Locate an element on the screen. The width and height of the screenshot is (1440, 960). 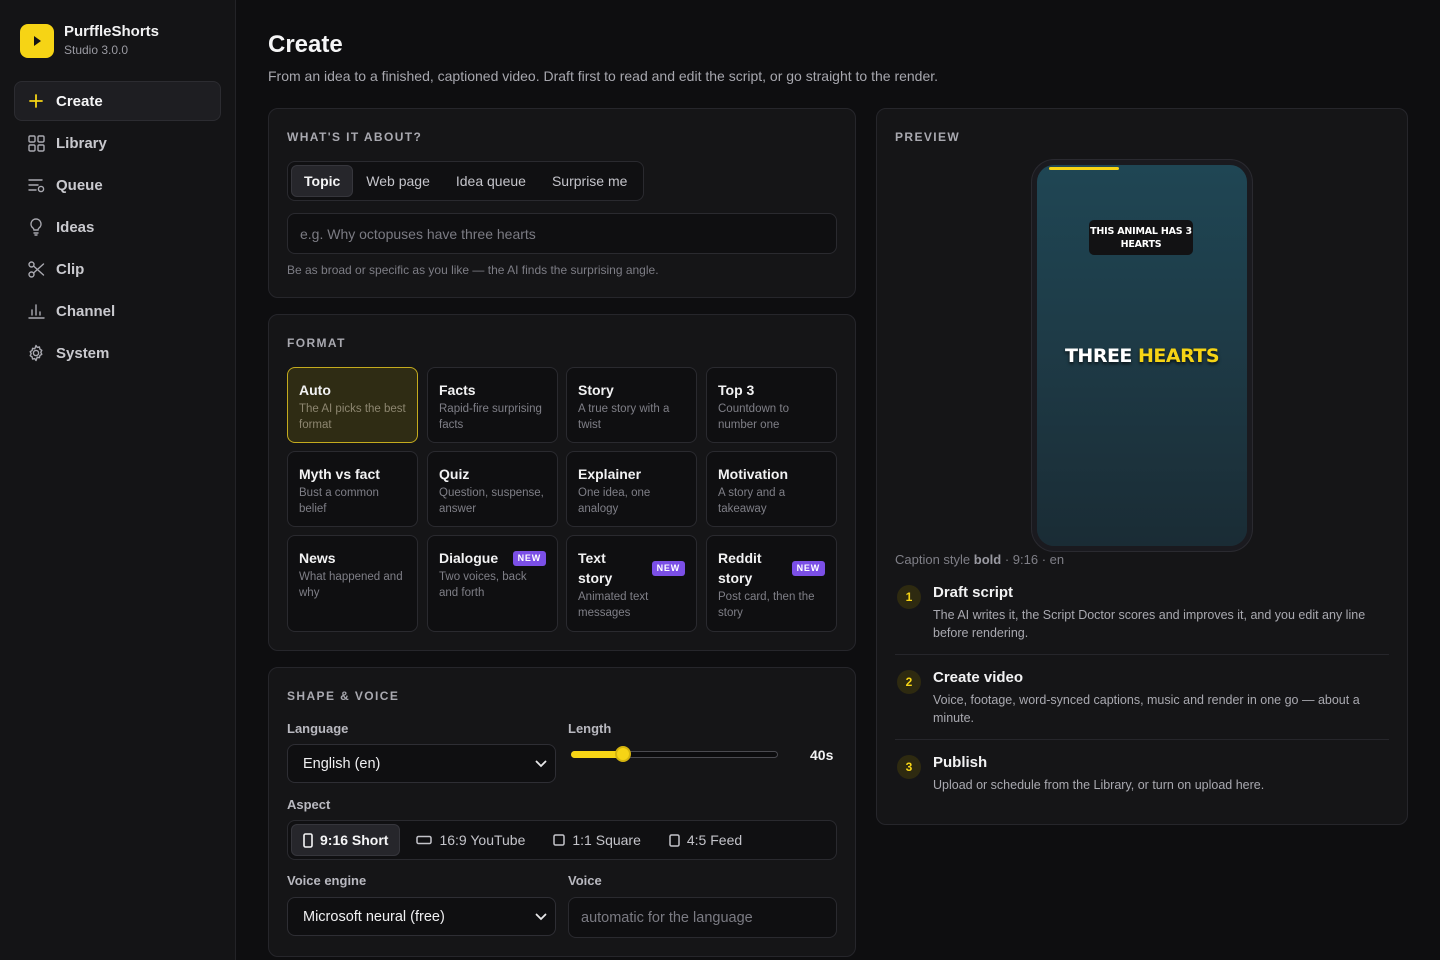
format-desc: Rapid-fire surprising facts is located at coordinates (490, 417).